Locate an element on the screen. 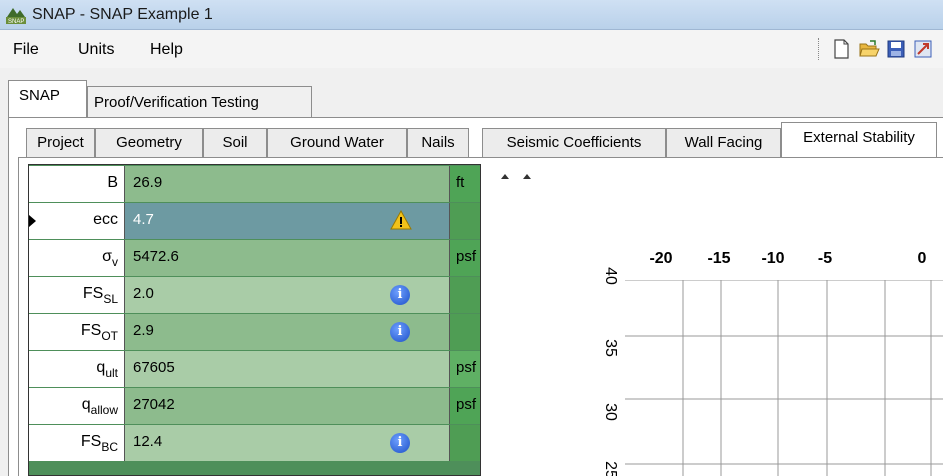 Image resolution: width=943 pixels, height=476 pixels. tab-nails-label: Nails is located at coordinates (438, 142).